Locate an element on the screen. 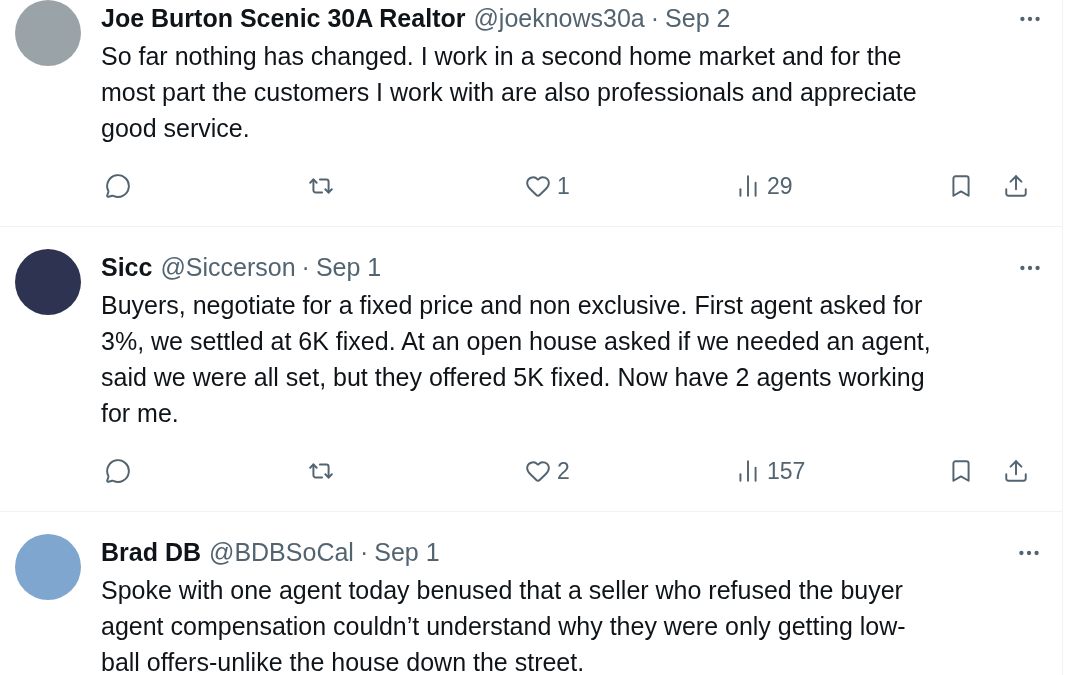 Image resolution: width=1080 pixels, height=675 pixels. post-text: Spoke with one agent today benused that a seller who refused the buyer agent compensation couldn’t understand why they were only getting low- ball offers-unlike the house down the street. is located at coordinates (504, 625).